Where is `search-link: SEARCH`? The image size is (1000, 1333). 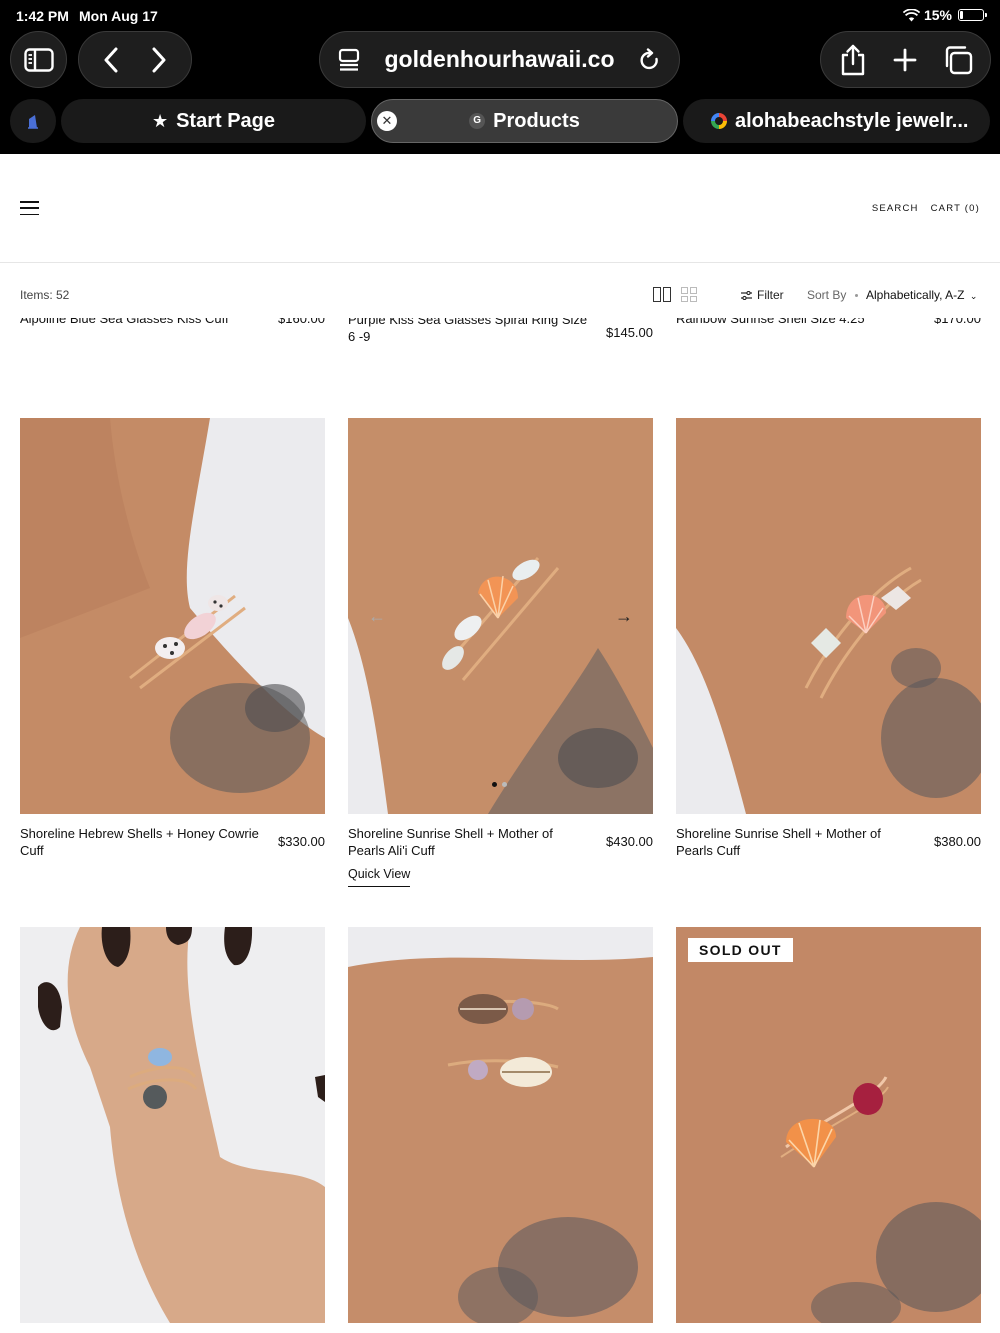 search-link: SEARCH is located at coordinates (895, 208).